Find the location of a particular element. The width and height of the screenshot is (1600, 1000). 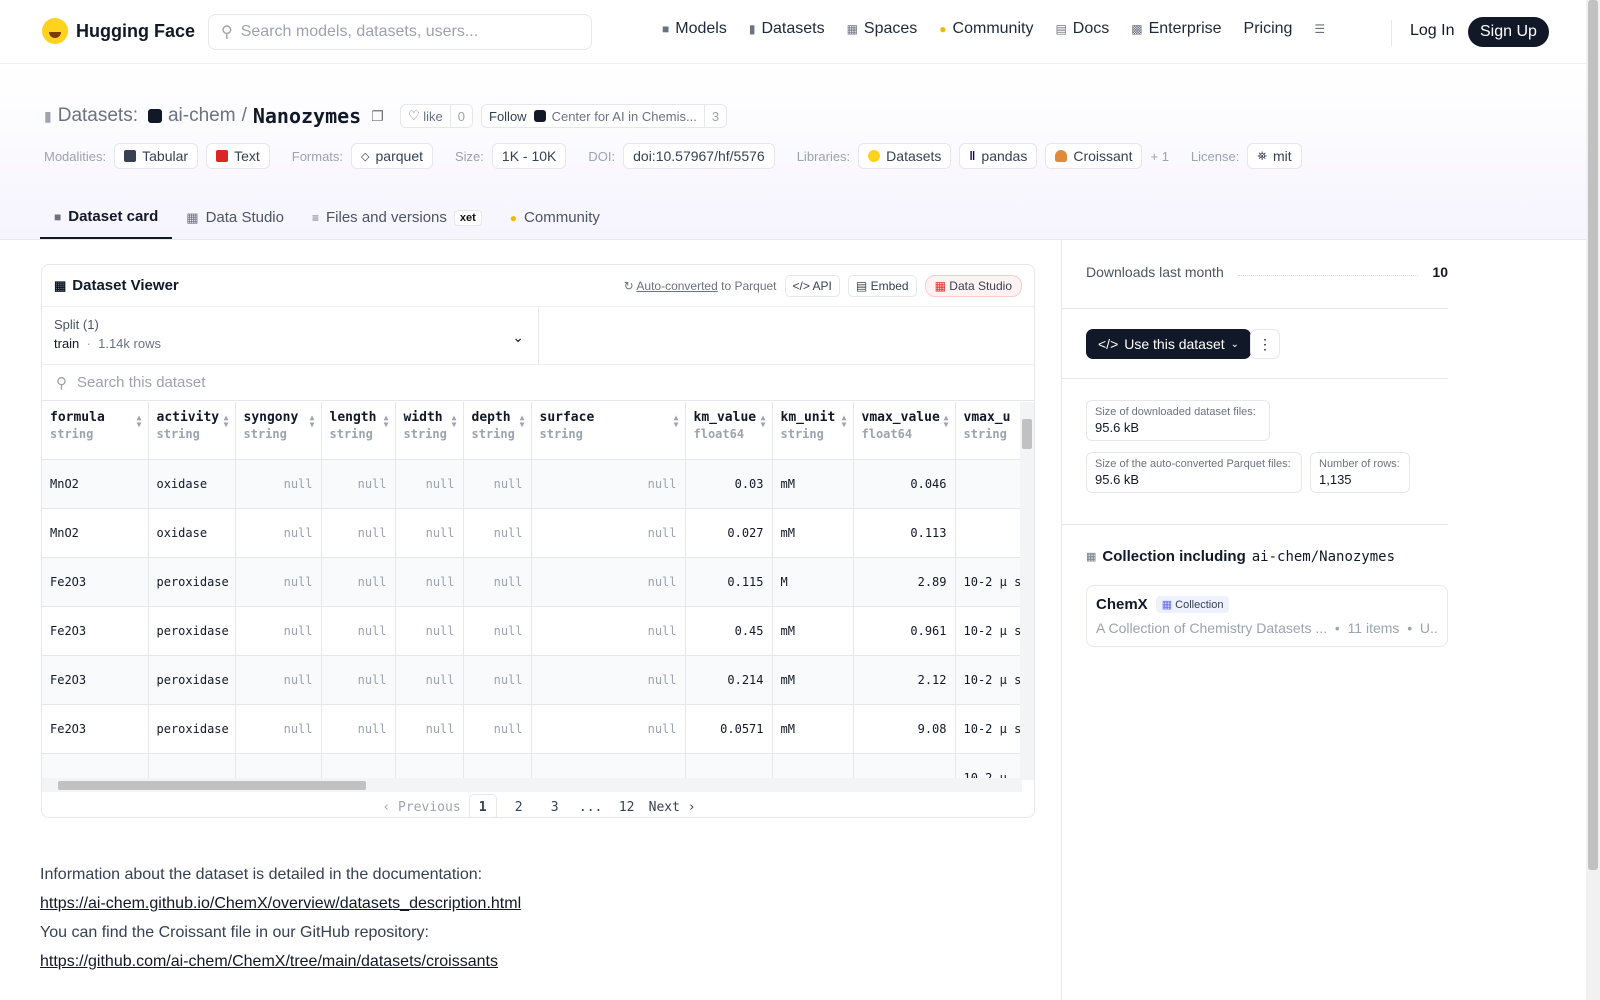

library-croissant: Croissant is located at coordinates (1094, 156).